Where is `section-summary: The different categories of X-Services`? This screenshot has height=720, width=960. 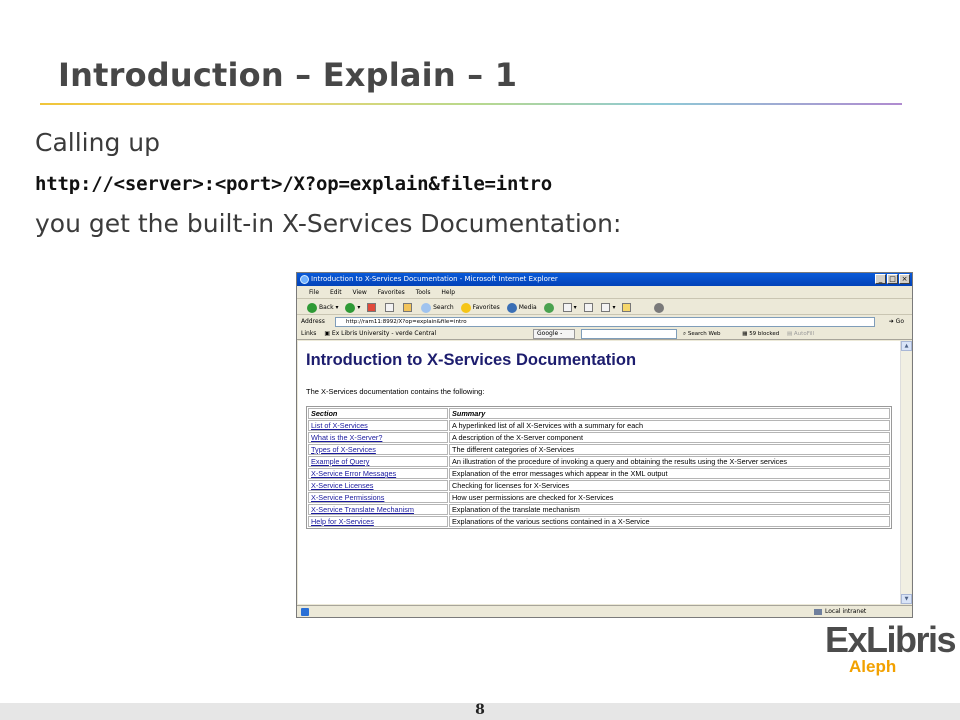 section-summary: The different categories of X-Services is located at coordinates (669, 449).